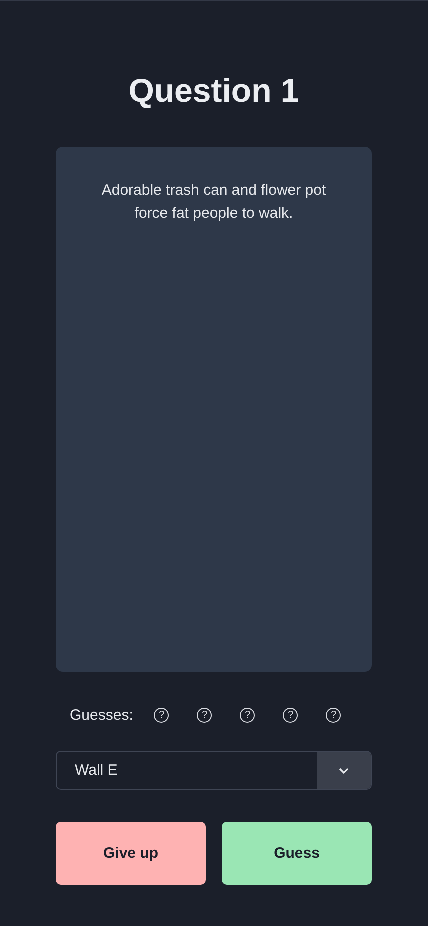 Image resolution: width=428 pixels, height=926 pixels. I want to click on dropdown-button, so click(344, 770).